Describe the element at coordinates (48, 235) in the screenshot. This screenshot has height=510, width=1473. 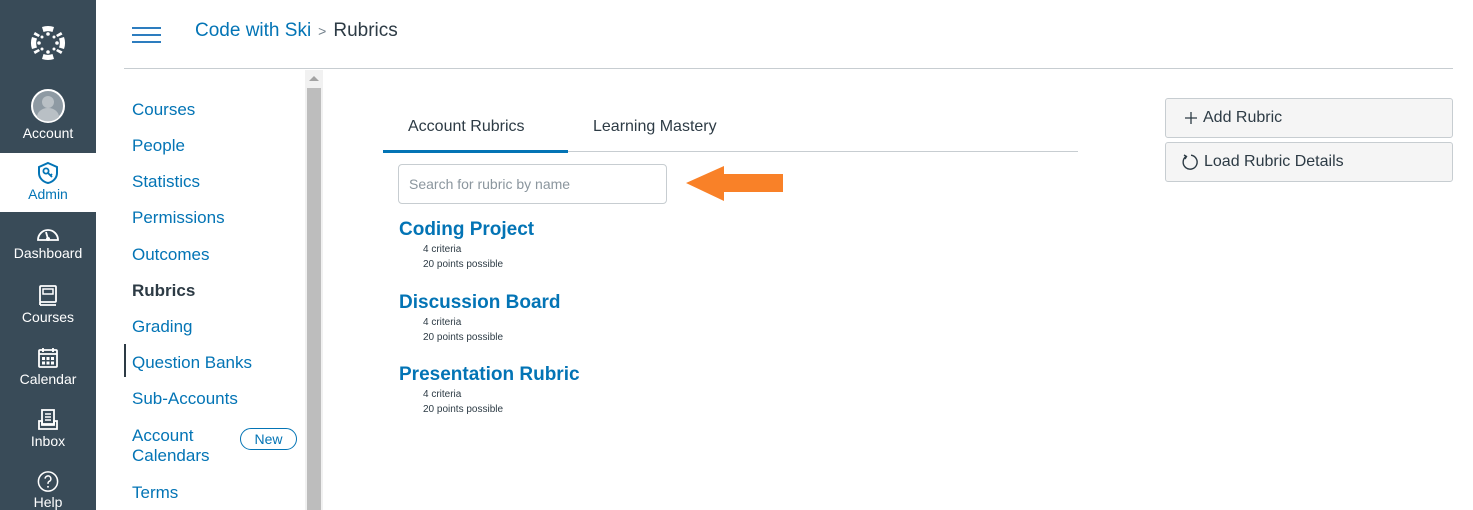
I see `dashboard-icon` at that location.